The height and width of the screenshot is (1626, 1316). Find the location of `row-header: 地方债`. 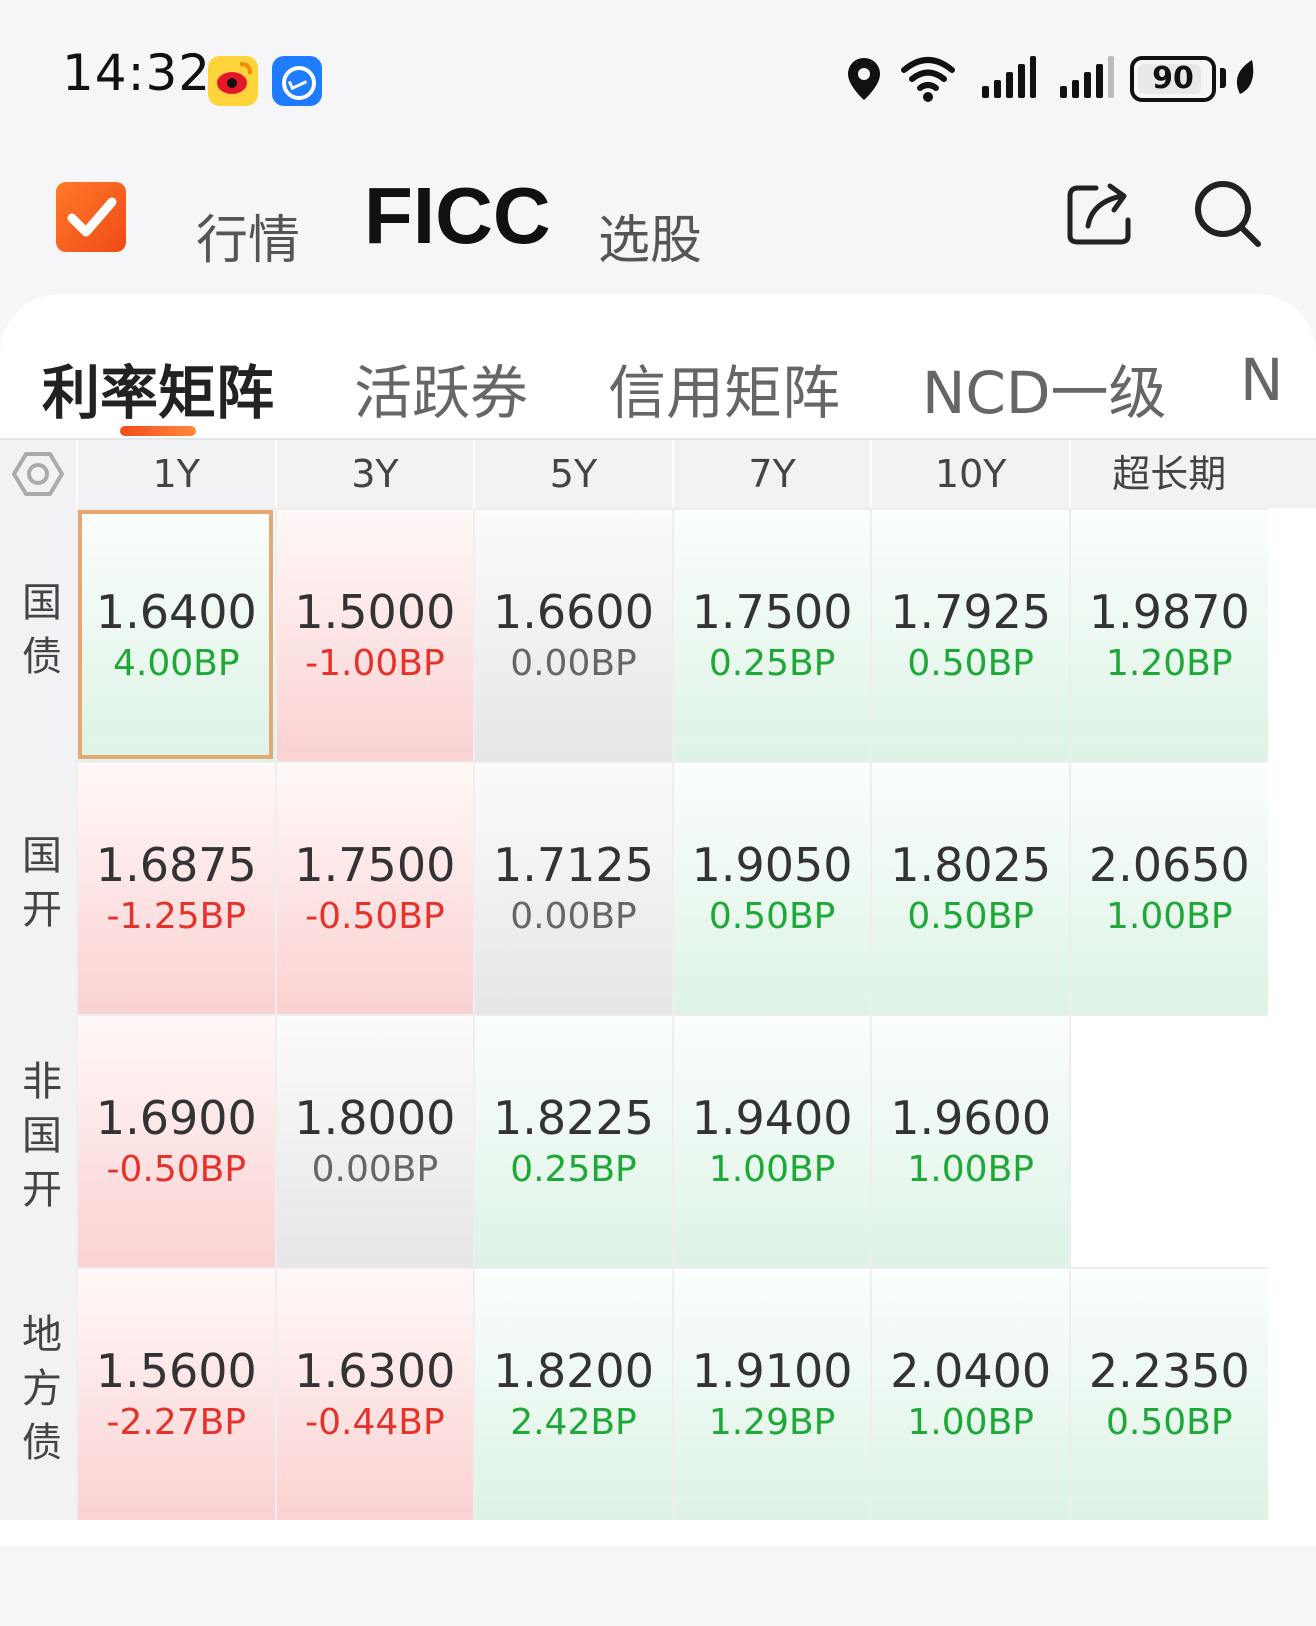

row-header: 地方债 is located at coordinates (38, 1393).